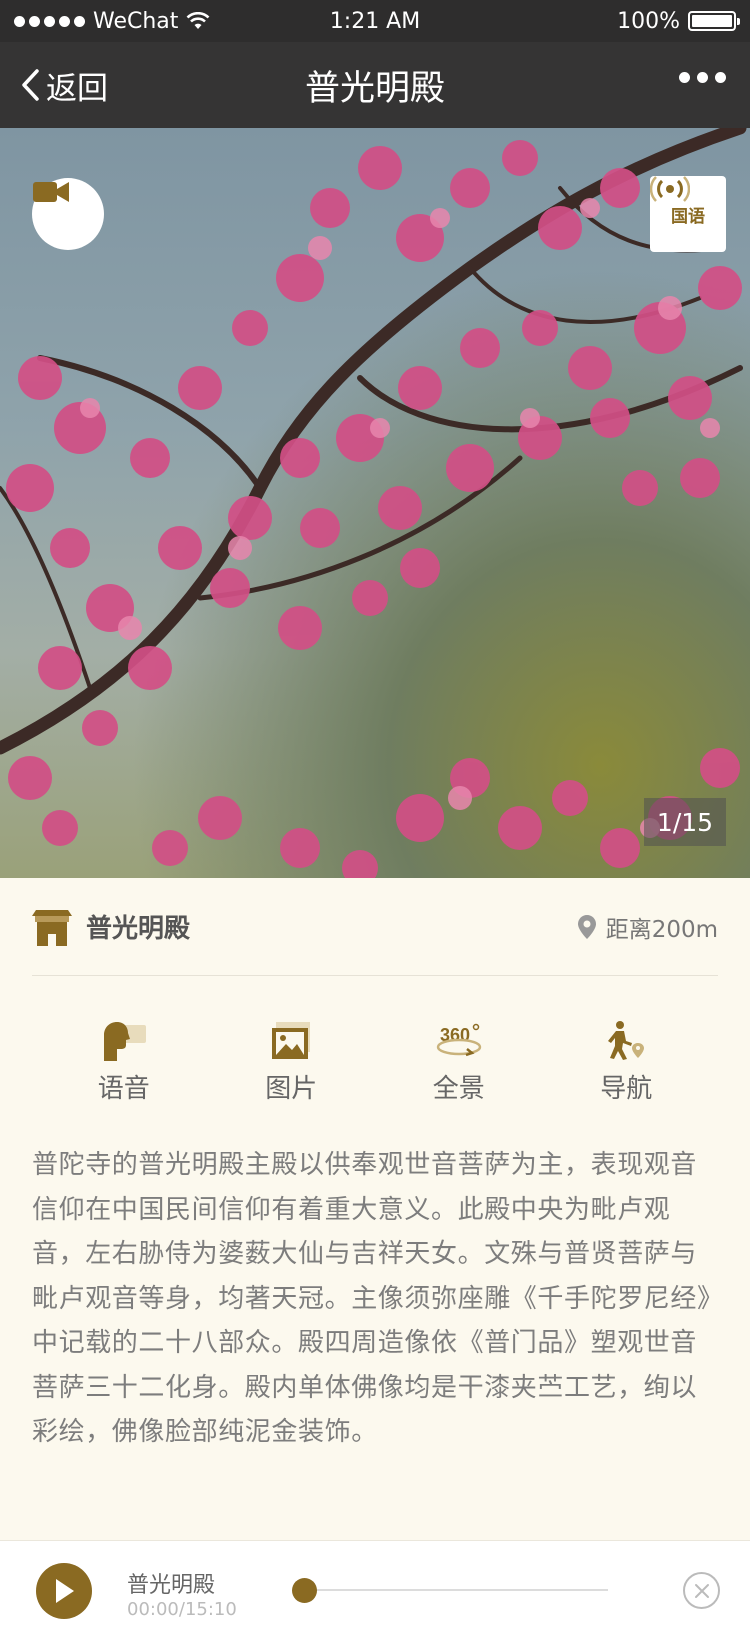  I want to click on more-button, so click(702, 77).